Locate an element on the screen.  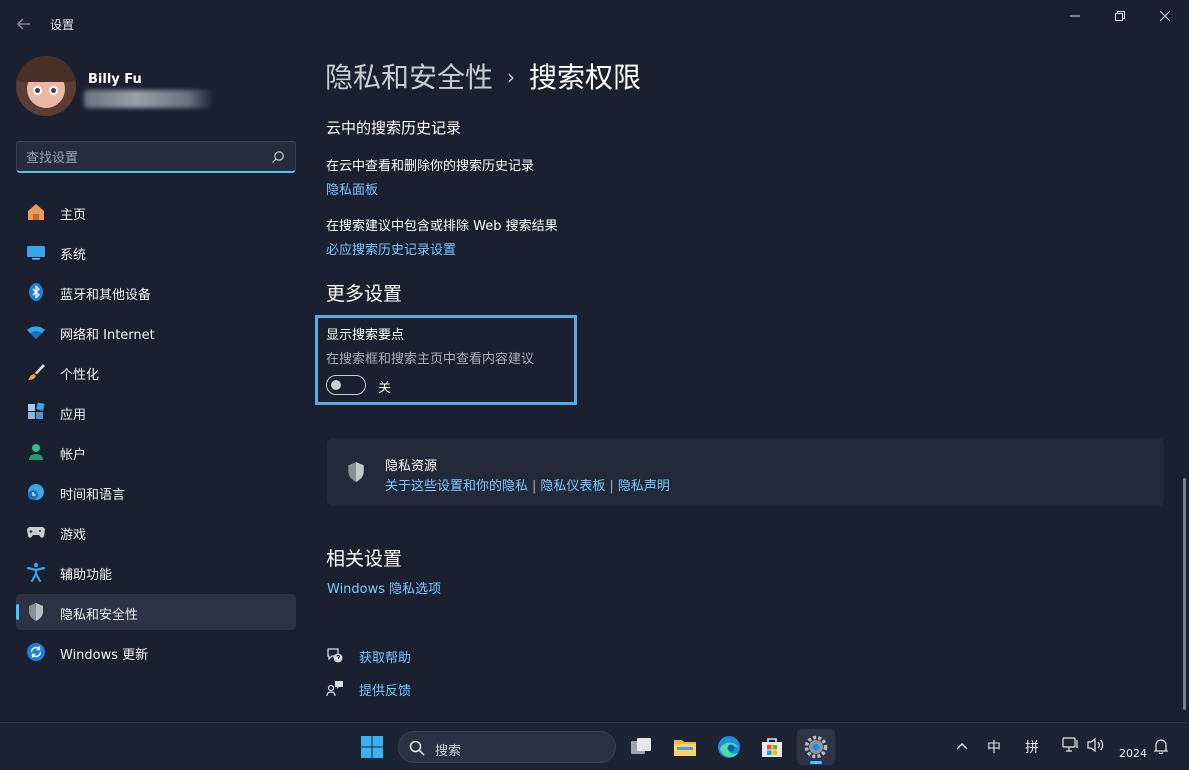
user-email-redacted is located at coordinates (149, 99).